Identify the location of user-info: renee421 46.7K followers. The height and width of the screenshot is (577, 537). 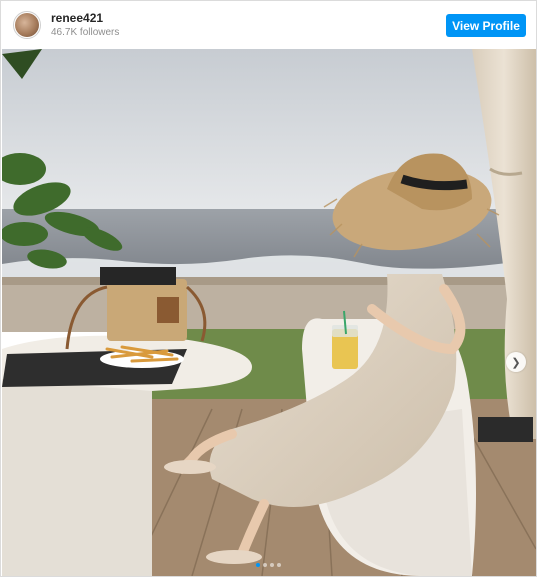
(85, 24).